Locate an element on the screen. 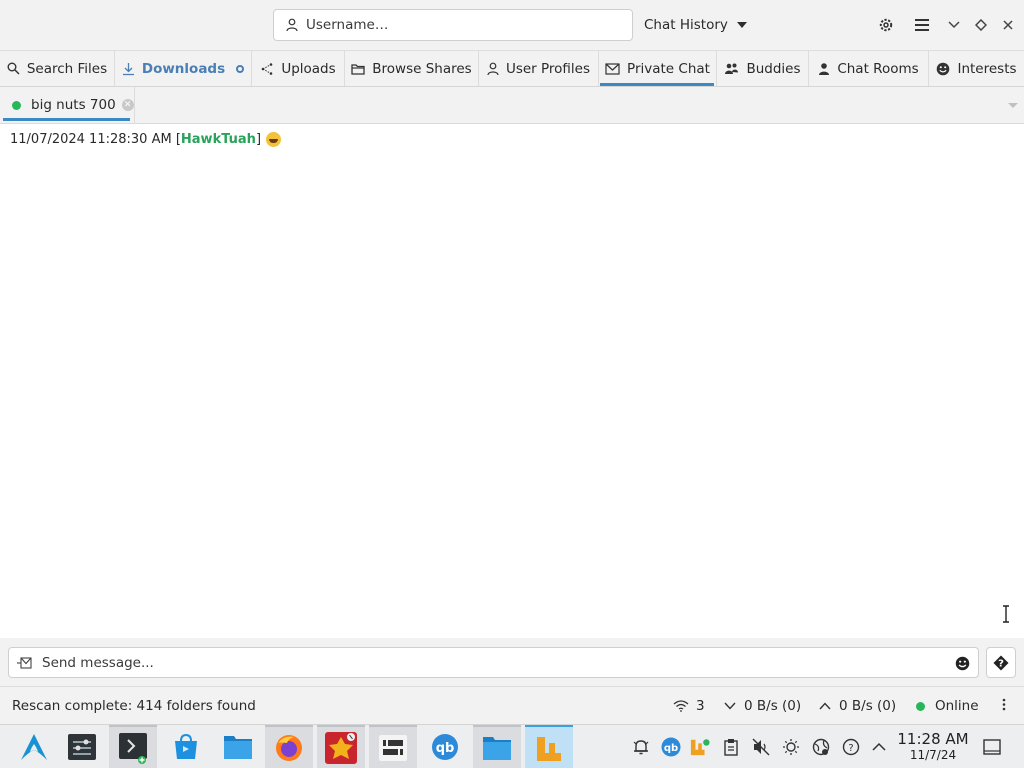  help-button: ? is located at coordinates (1001, 662).